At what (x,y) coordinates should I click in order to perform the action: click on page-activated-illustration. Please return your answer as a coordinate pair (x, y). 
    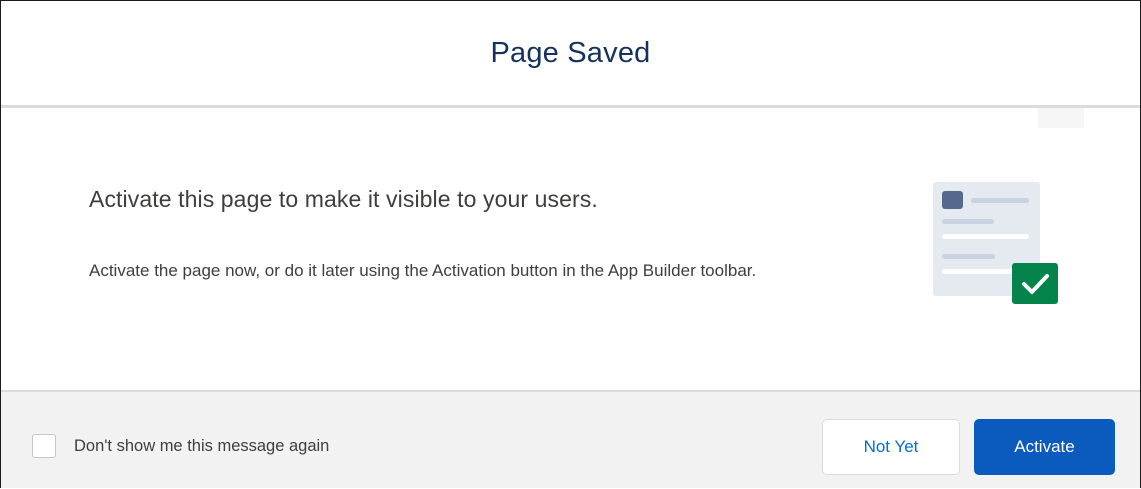
    Looking at the image, I should click on (995, 243).